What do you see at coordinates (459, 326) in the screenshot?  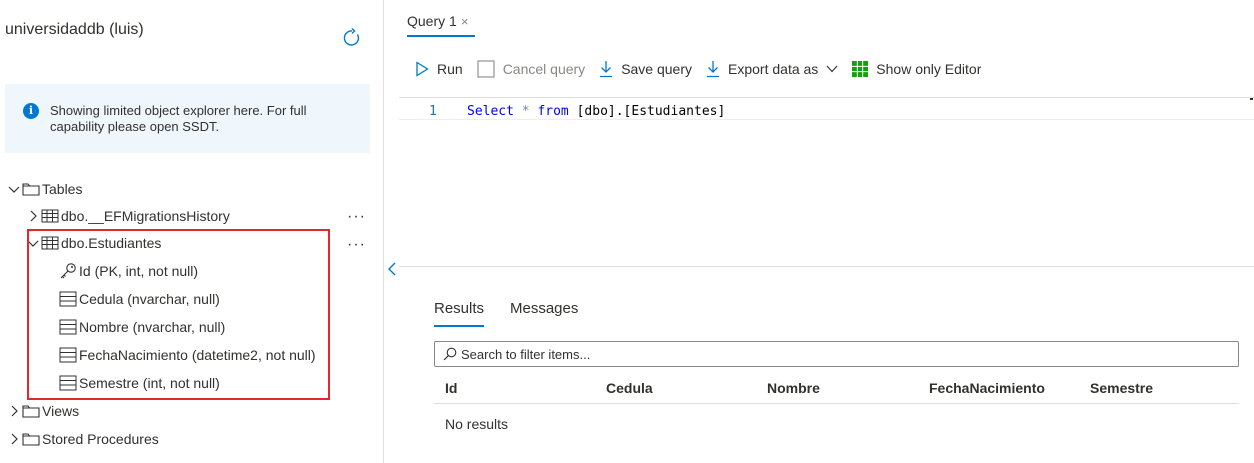 I see `results-tab-indicator` at bounding box center [459, 326].